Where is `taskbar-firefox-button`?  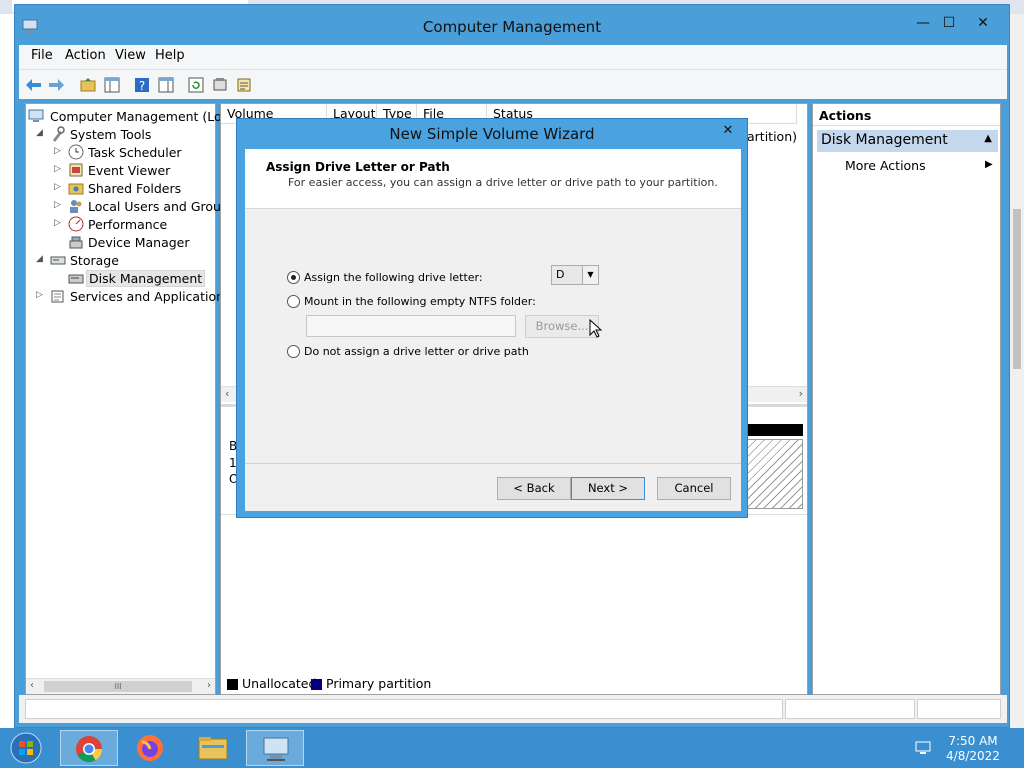 taskbar-firefox-button is located at coordinates (151, 748).